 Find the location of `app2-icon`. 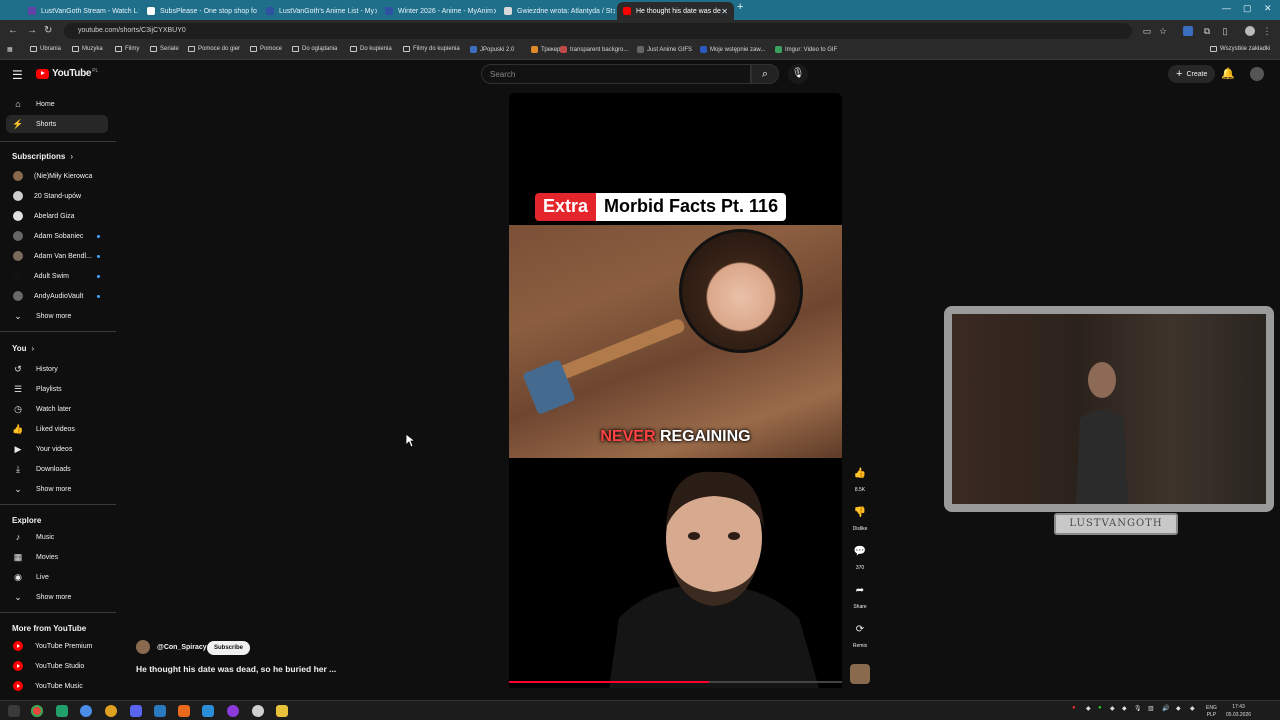

app2-icon is located at coordinates (111, 711).